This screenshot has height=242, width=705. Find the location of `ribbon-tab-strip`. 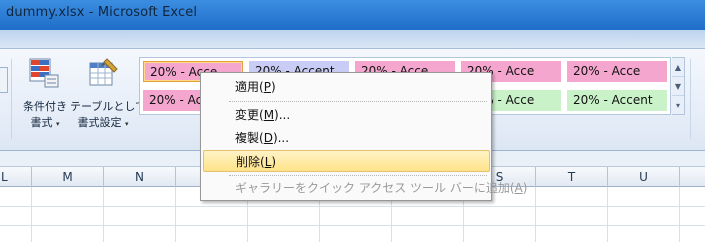

ribbon-tab-strip is located at coordinates (352, 39).